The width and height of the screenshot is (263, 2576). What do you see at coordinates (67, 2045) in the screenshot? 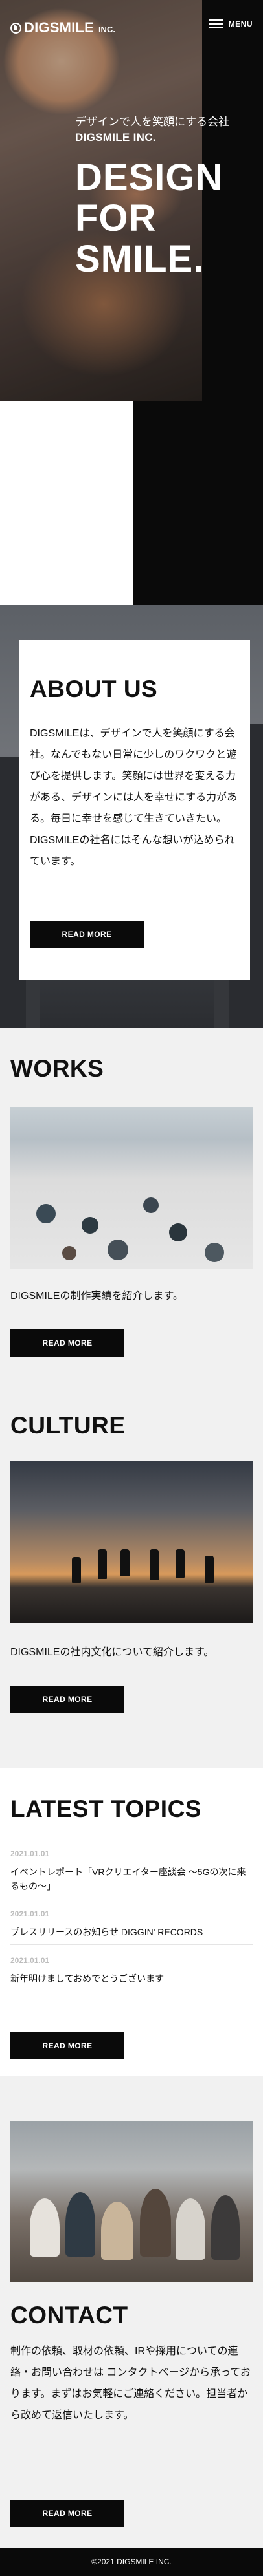
I see `topics-read-more-button: READ MORE` at bounding box center [67, 2045].